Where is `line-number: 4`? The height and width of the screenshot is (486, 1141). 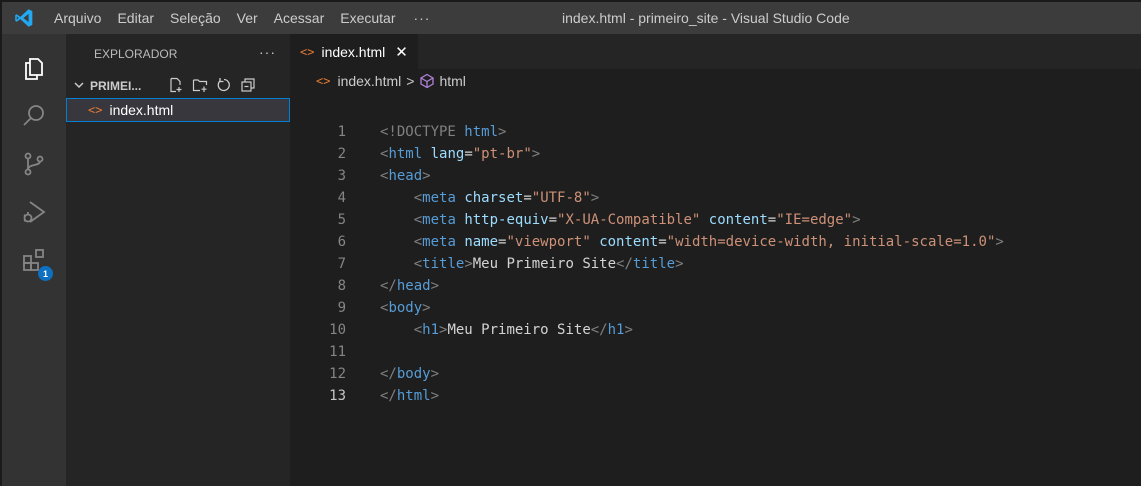
line-number: 4 is located at coordinates (341, 198).